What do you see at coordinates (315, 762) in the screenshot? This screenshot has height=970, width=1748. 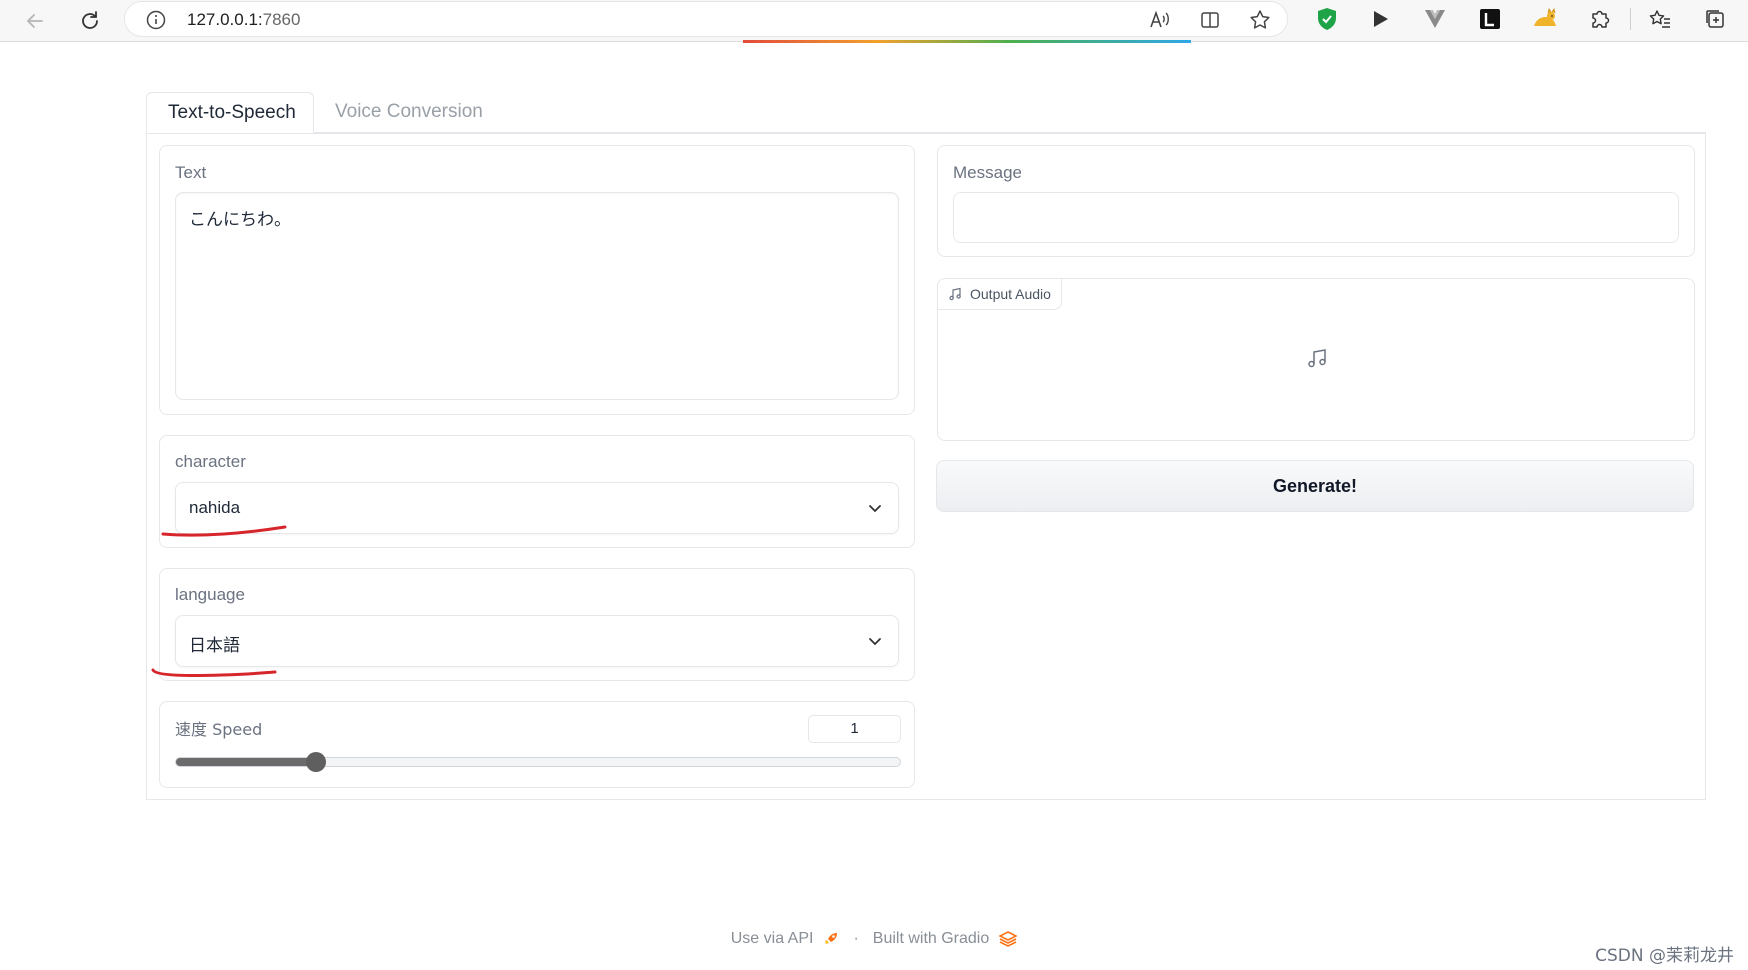 I see `speed-slider-handle` at bounding box center [315, 762].